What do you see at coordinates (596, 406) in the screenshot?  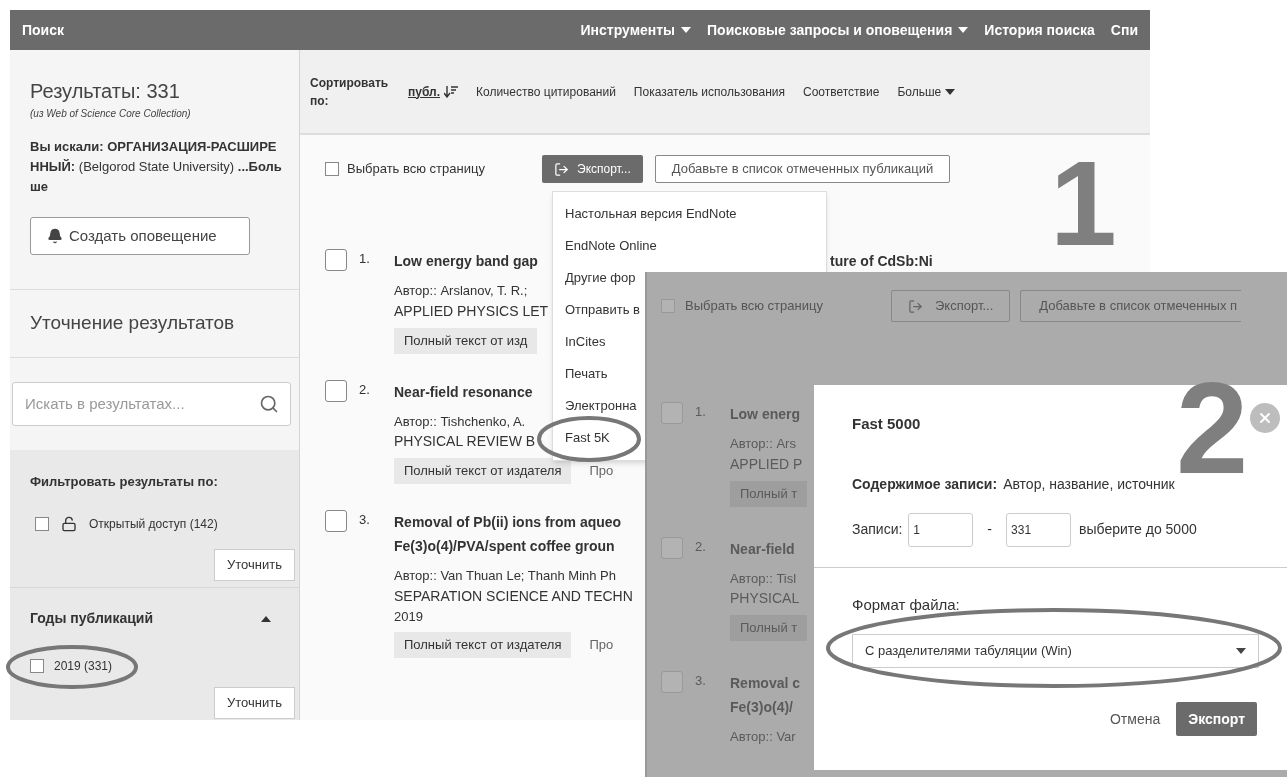 I see `menu-item: Электронна` at bounding box center [596, 406].